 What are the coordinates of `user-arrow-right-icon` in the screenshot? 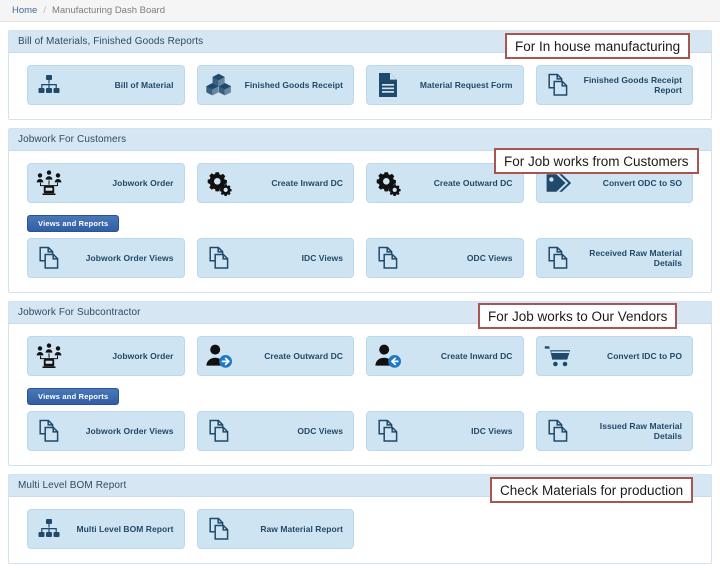 It's located at (219, 356).